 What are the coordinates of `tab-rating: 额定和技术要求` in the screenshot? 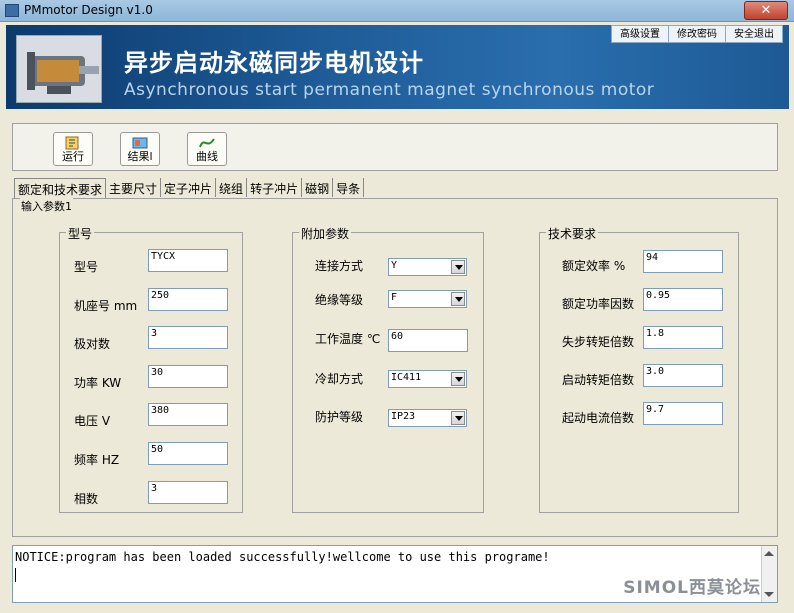 It's located at (60, 188).